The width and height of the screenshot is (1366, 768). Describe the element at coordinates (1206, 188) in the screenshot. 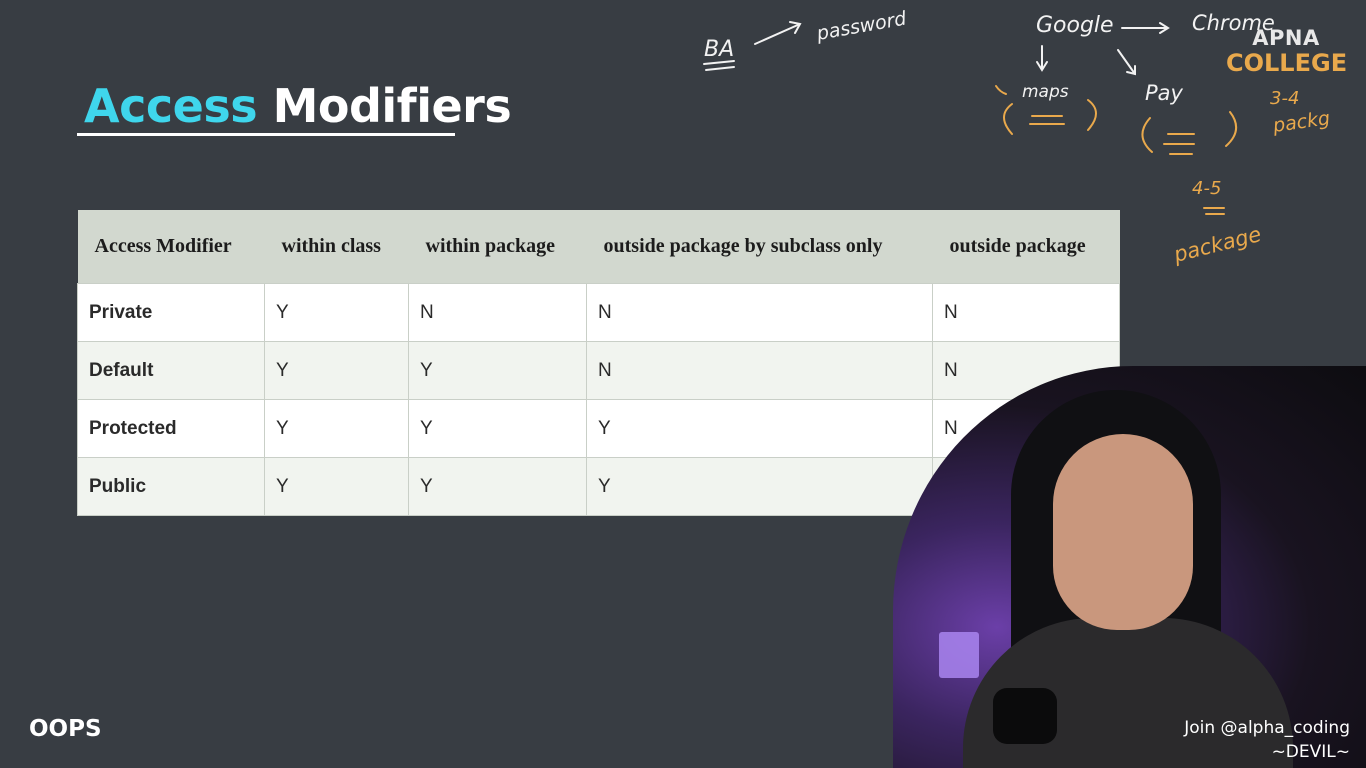

I see `ink-4-5: 4-5` at that location.